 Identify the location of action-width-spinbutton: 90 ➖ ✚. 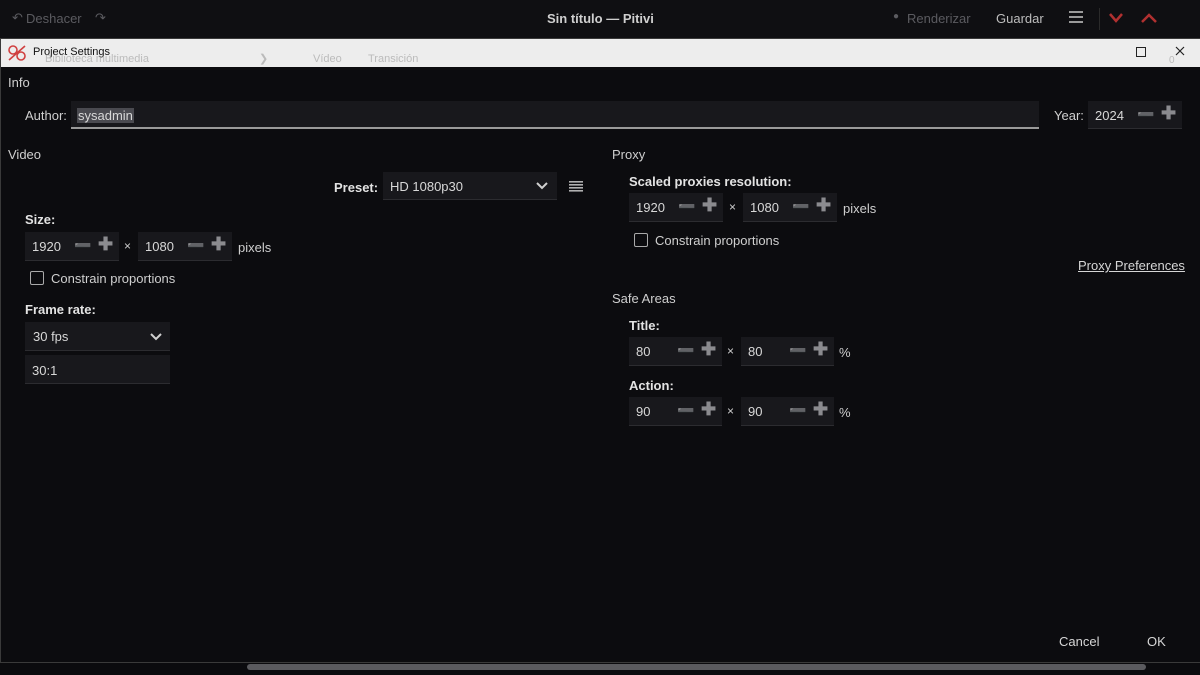
(675, 411).